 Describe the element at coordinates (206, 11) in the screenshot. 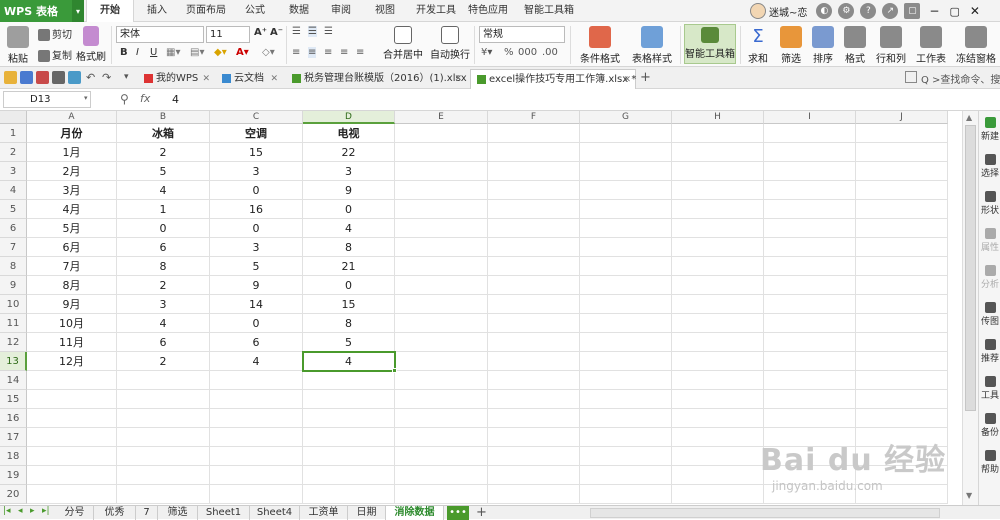

I see `menu-tab-2: 页面布局` at that location.